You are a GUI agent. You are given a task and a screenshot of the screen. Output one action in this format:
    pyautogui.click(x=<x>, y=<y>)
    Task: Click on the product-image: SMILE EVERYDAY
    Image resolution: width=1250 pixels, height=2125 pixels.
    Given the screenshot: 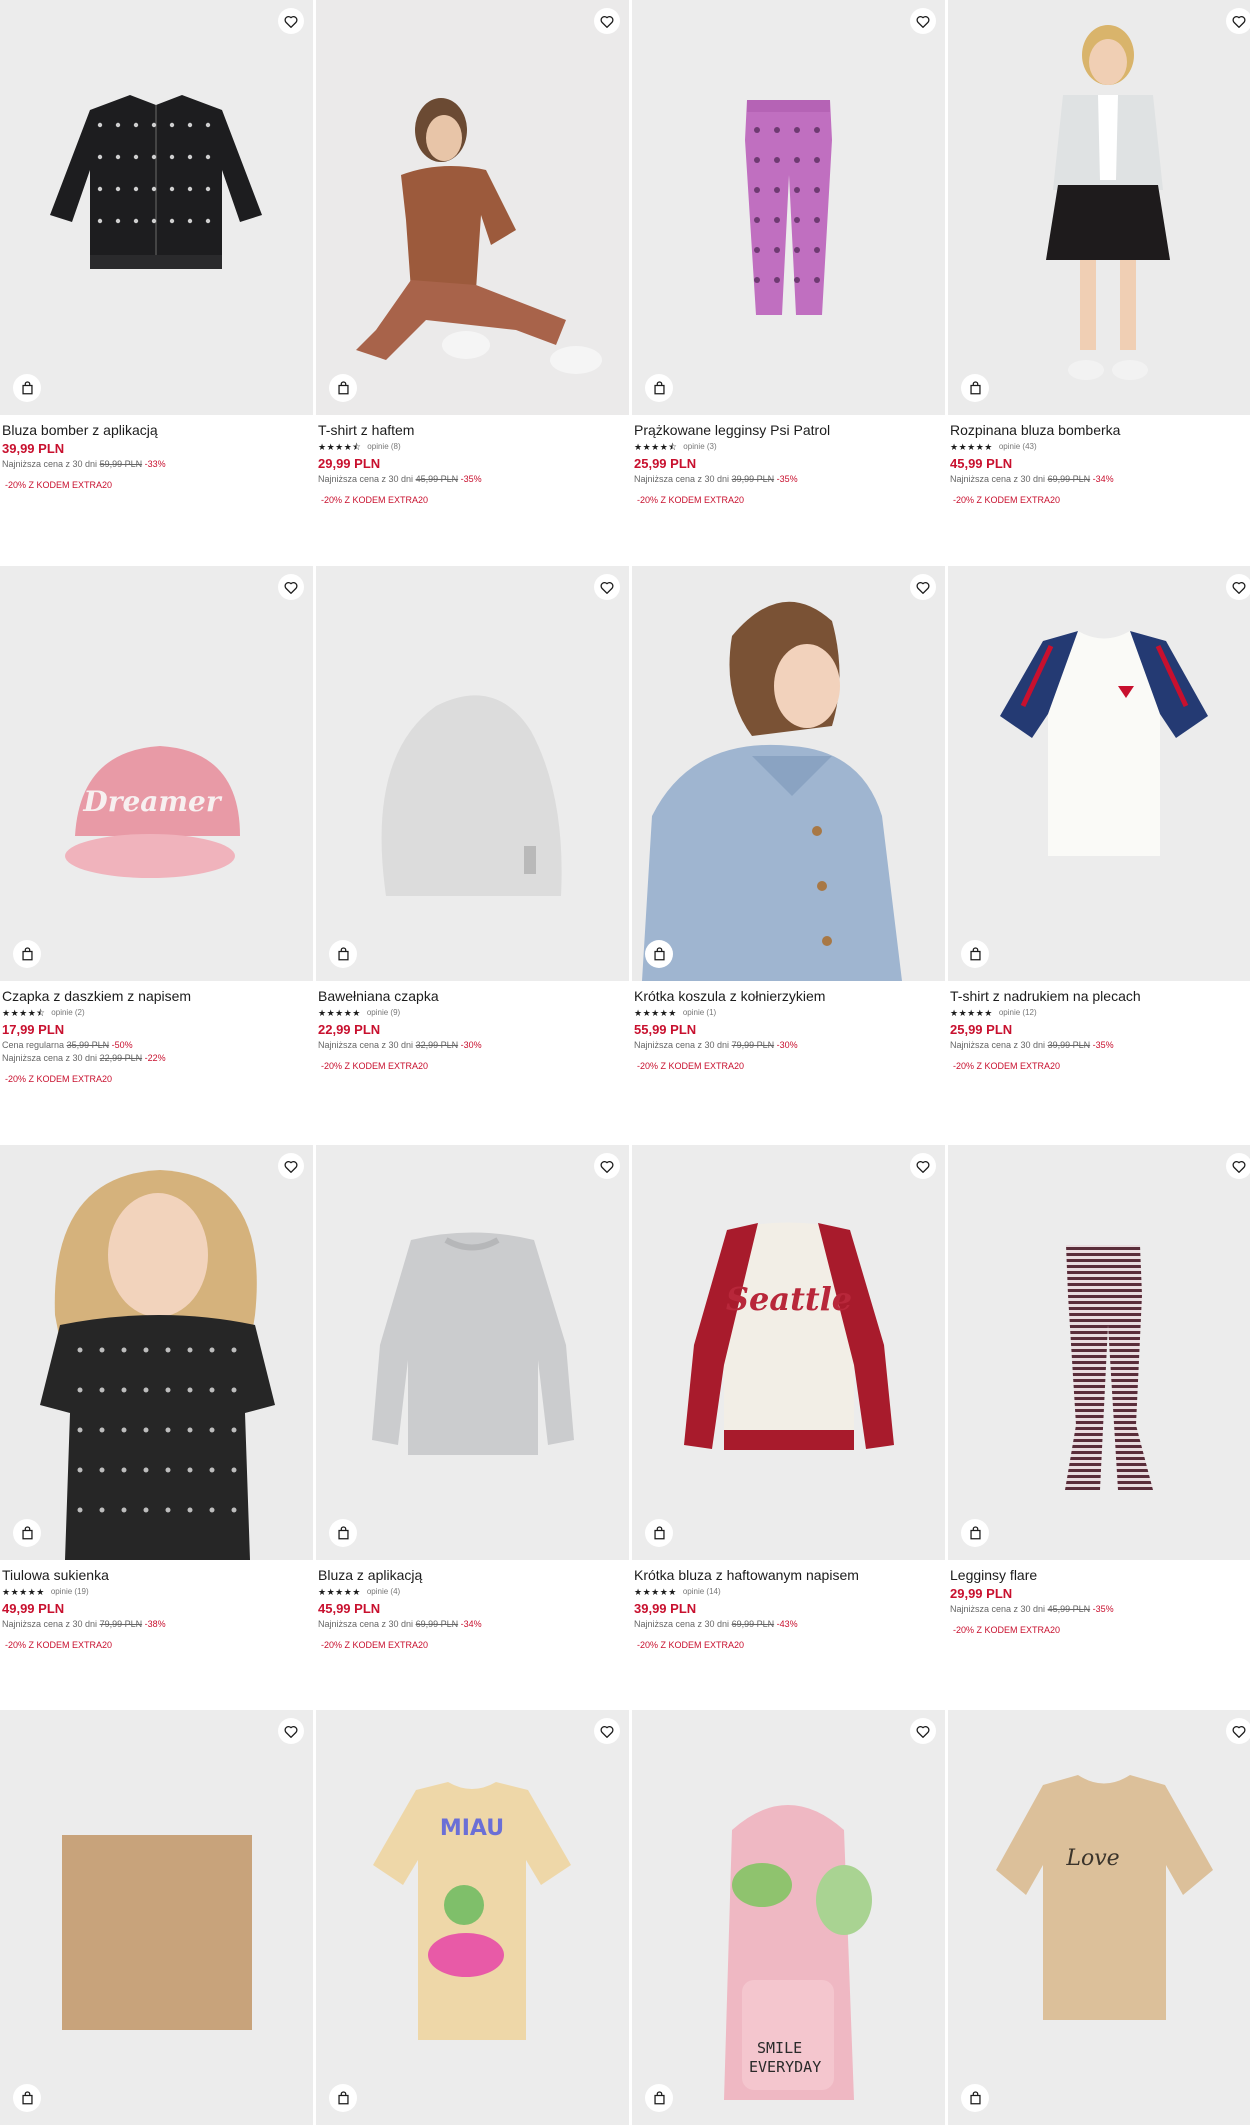 What is the action you would take?
    pyautogui.click(x=788, y=1917)
    